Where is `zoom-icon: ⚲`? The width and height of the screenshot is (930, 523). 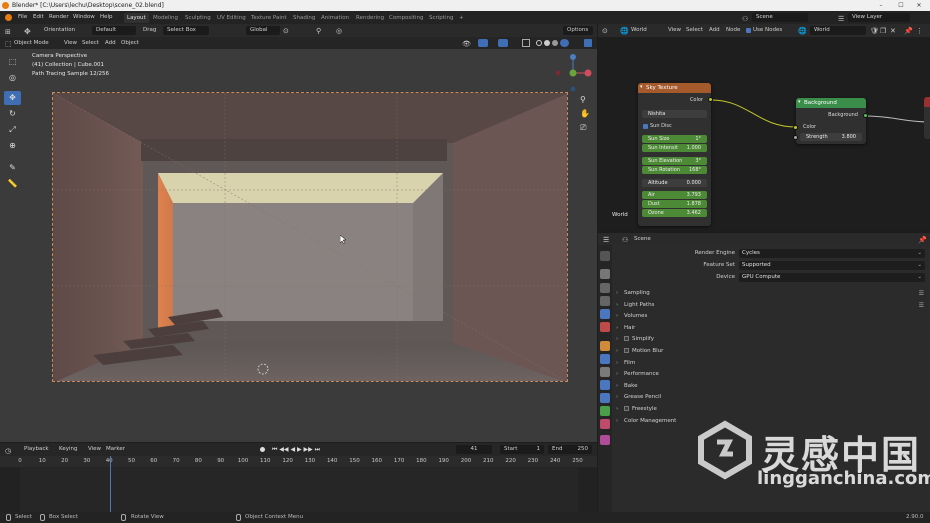 zoom-icon: ⚲ is located at coordinates (583, 99).